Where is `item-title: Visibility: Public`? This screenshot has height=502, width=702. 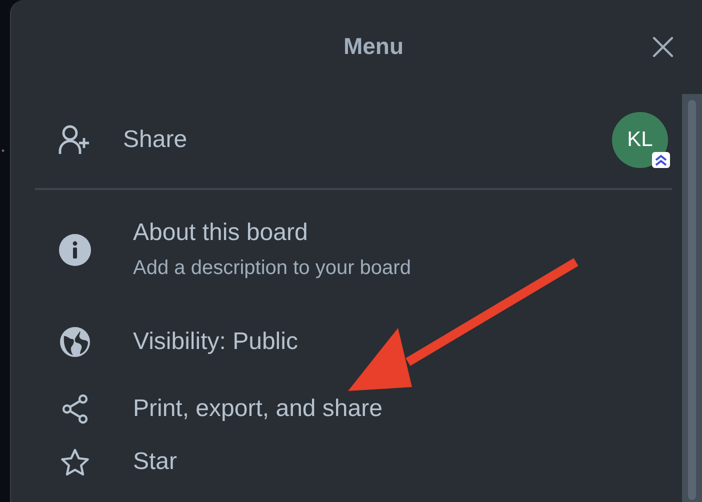
item-title: Visibility: Public is located at coordinates (215, 342).